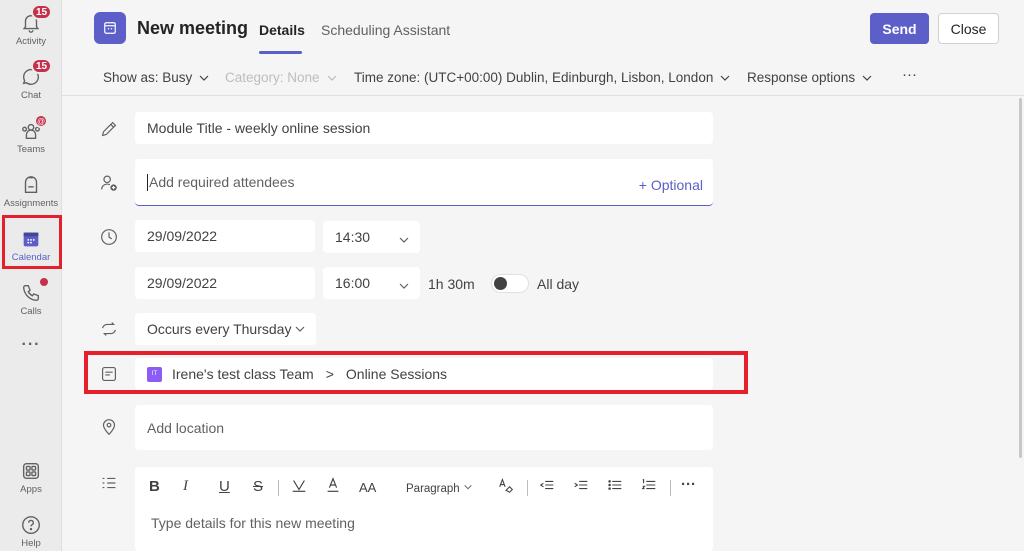 The width and height of the screenshot is (1024, 551). I want to click on bulleted-list-button, so click(615, 487).